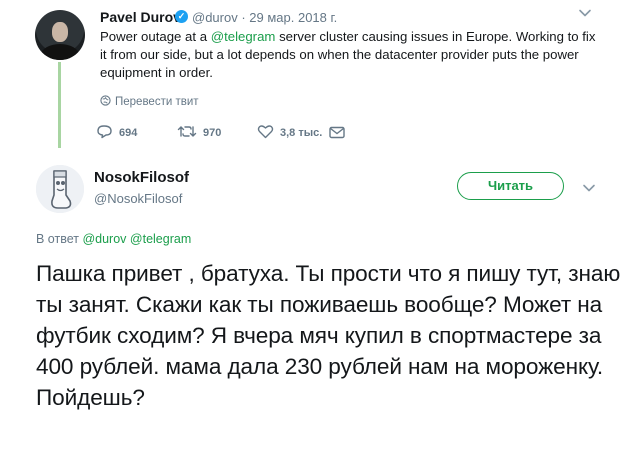 The height and width of the screenshot is (456, 629). I want to click on like-action: 3,8 тыс., so click(301, 131).